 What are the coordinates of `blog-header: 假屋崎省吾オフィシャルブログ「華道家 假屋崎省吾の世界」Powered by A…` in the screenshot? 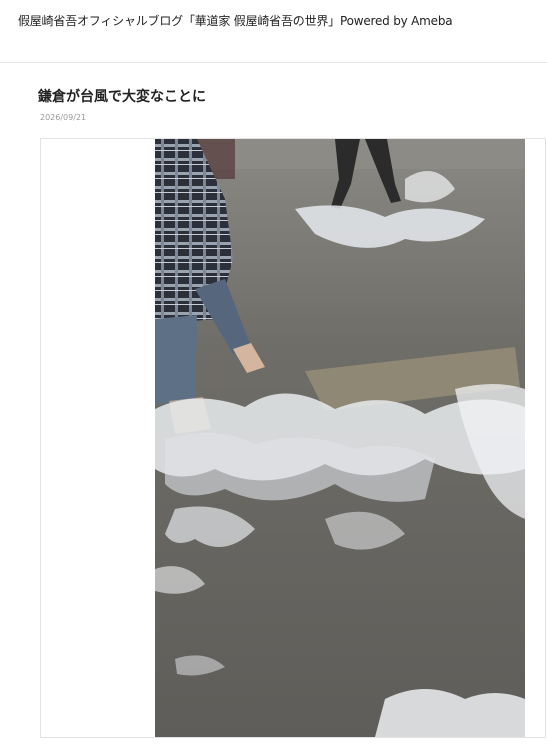 It's located at (273, 31).